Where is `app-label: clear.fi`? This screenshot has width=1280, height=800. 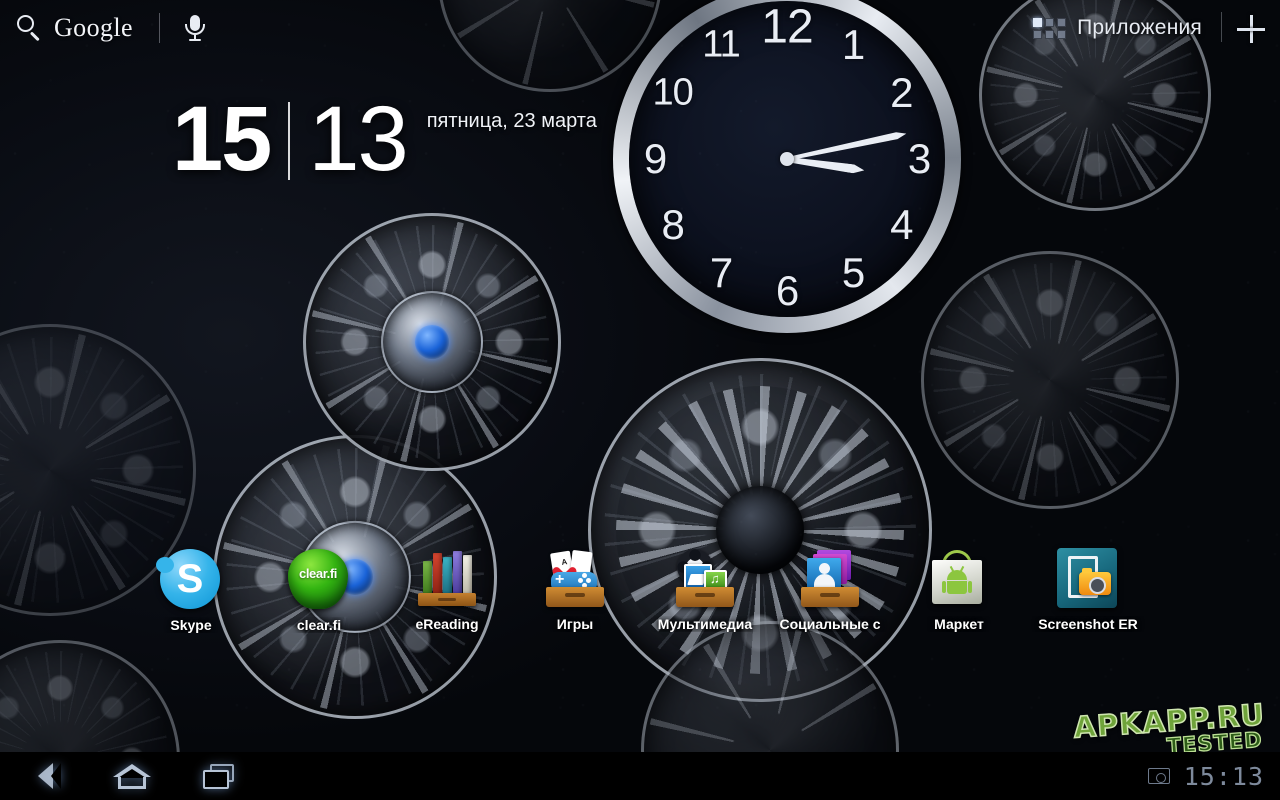 app-label: clear.fi is located at coordinates (319, 625).